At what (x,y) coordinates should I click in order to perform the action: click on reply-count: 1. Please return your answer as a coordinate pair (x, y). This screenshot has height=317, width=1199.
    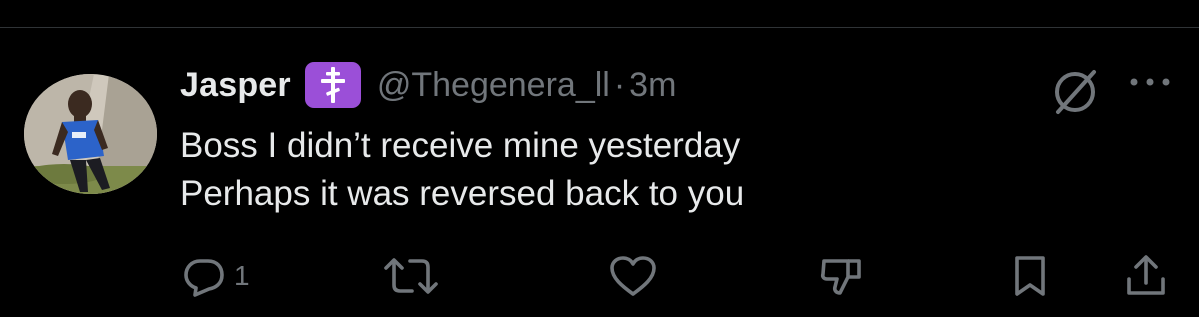
    Looking at the image, I should click on (242, 275).